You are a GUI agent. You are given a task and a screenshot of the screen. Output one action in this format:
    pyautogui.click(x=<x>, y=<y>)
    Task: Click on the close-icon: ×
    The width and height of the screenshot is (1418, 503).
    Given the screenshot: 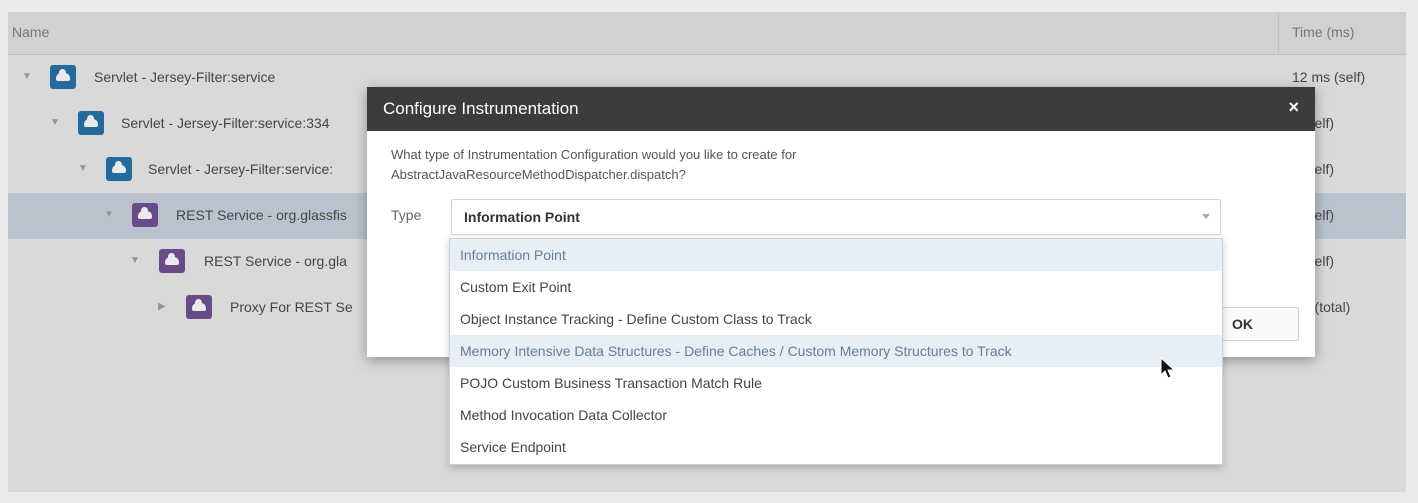 What is the action you would take?
    pyautogui.click(x=1293, y=107)
    